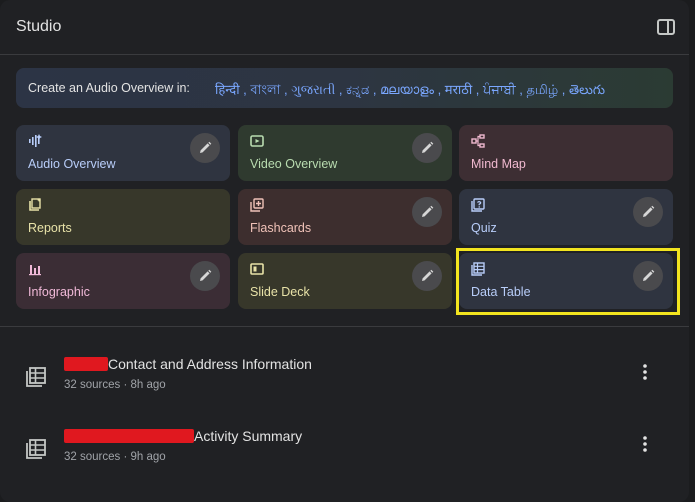  Describe the element at coordinates (115, 385) in the screenshot. I see `output-subtitle: 32 sources · 8h ago` at that location.